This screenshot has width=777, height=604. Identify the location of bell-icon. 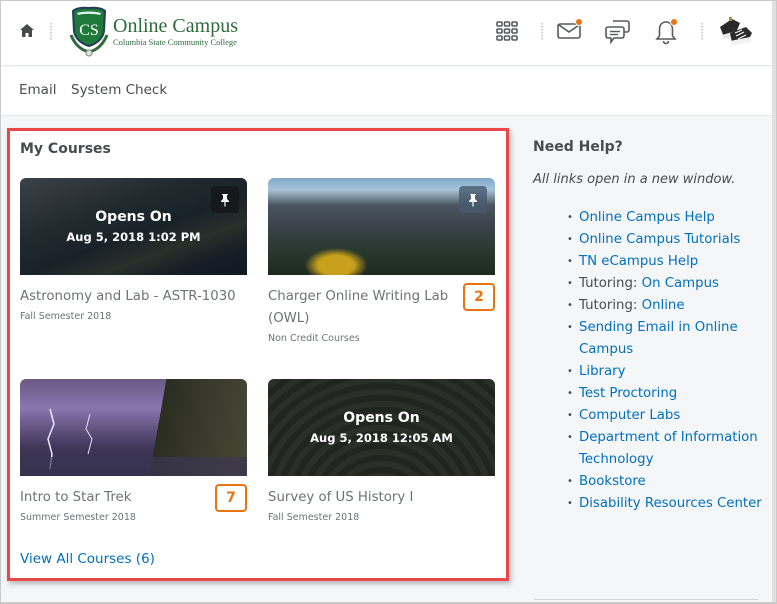
(667, 31).